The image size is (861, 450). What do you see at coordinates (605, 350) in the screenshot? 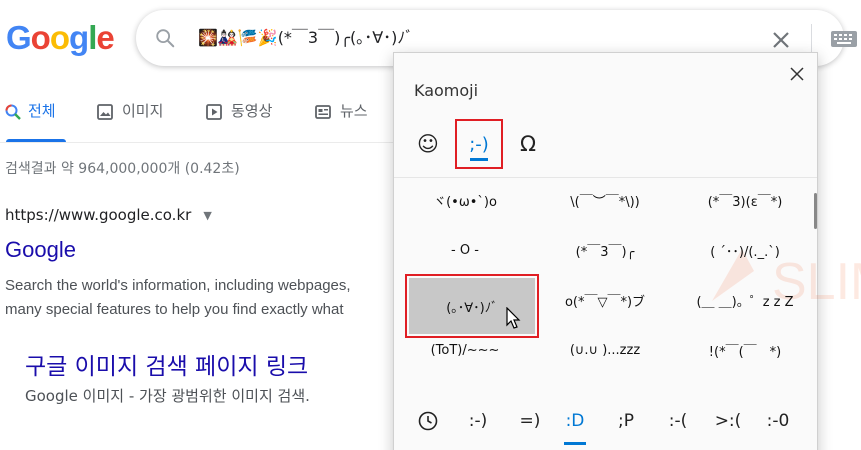
I see `kaomoji-item: (∪.∪ )...zzz` at bounding box center [605, 350].